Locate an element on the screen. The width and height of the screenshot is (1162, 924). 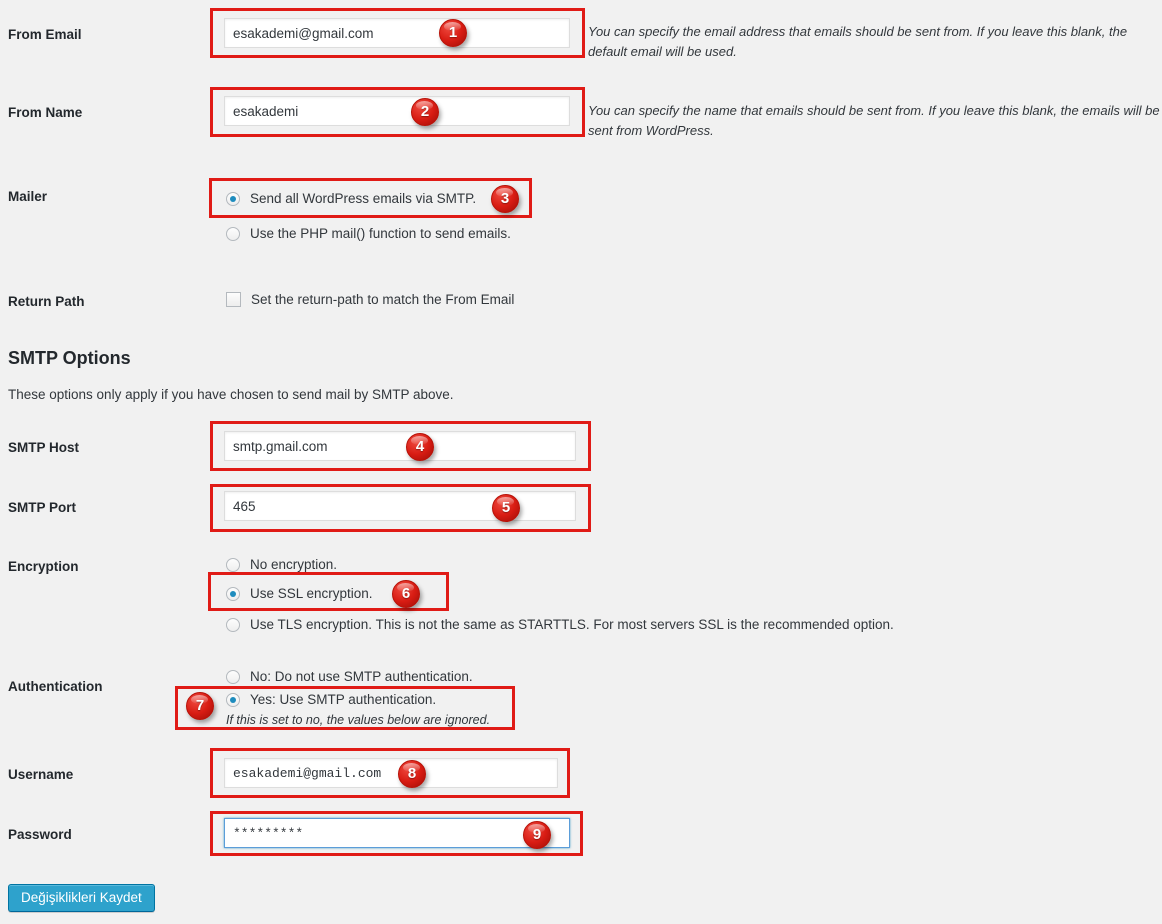
encryption-option-ssl: Use SSL encryption. is located at coordinates (299, 593).